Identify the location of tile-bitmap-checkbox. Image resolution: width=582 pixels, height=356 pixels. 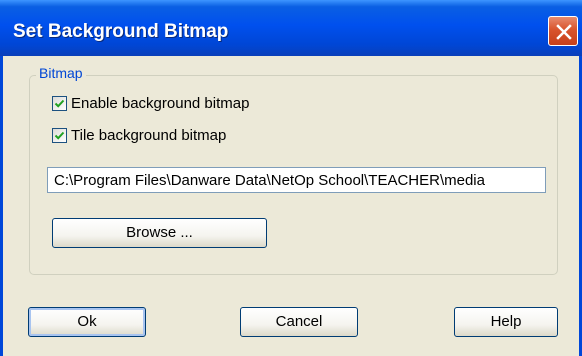
(59, 135).